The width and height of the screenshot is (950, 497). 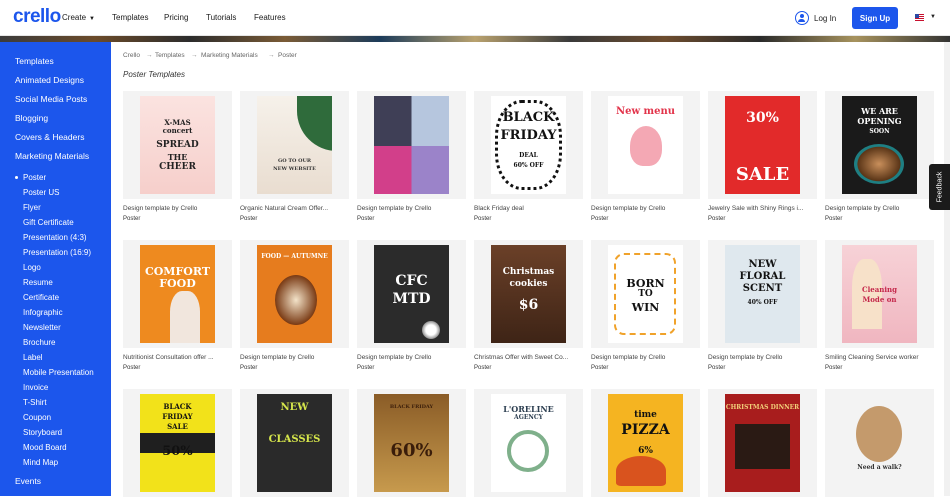 I want to click on template-thumbnail: Need a walk?, so click(x=879, y=443).